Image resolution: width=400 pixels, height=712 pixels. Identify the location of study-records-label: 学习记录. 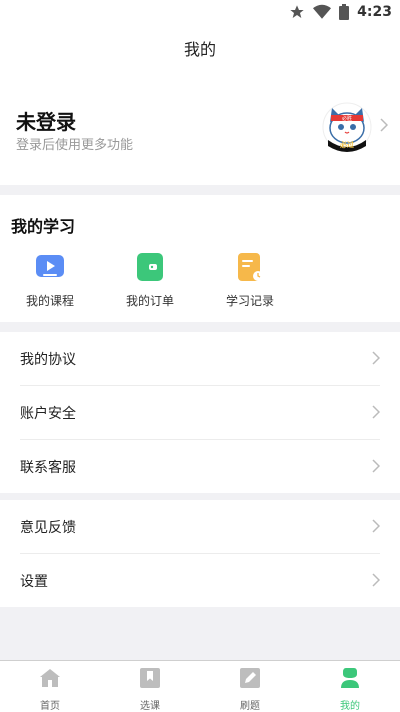
(249, 301).